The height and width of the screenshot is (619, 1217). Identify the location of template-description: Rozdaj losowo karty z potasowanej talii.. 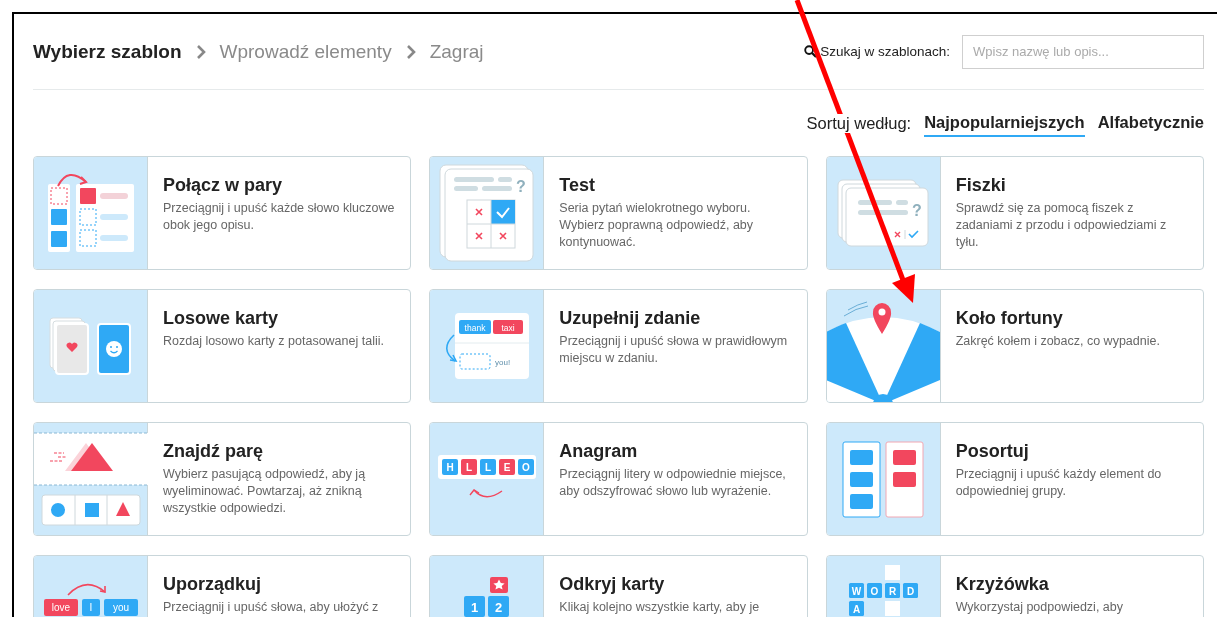
(273, 341).